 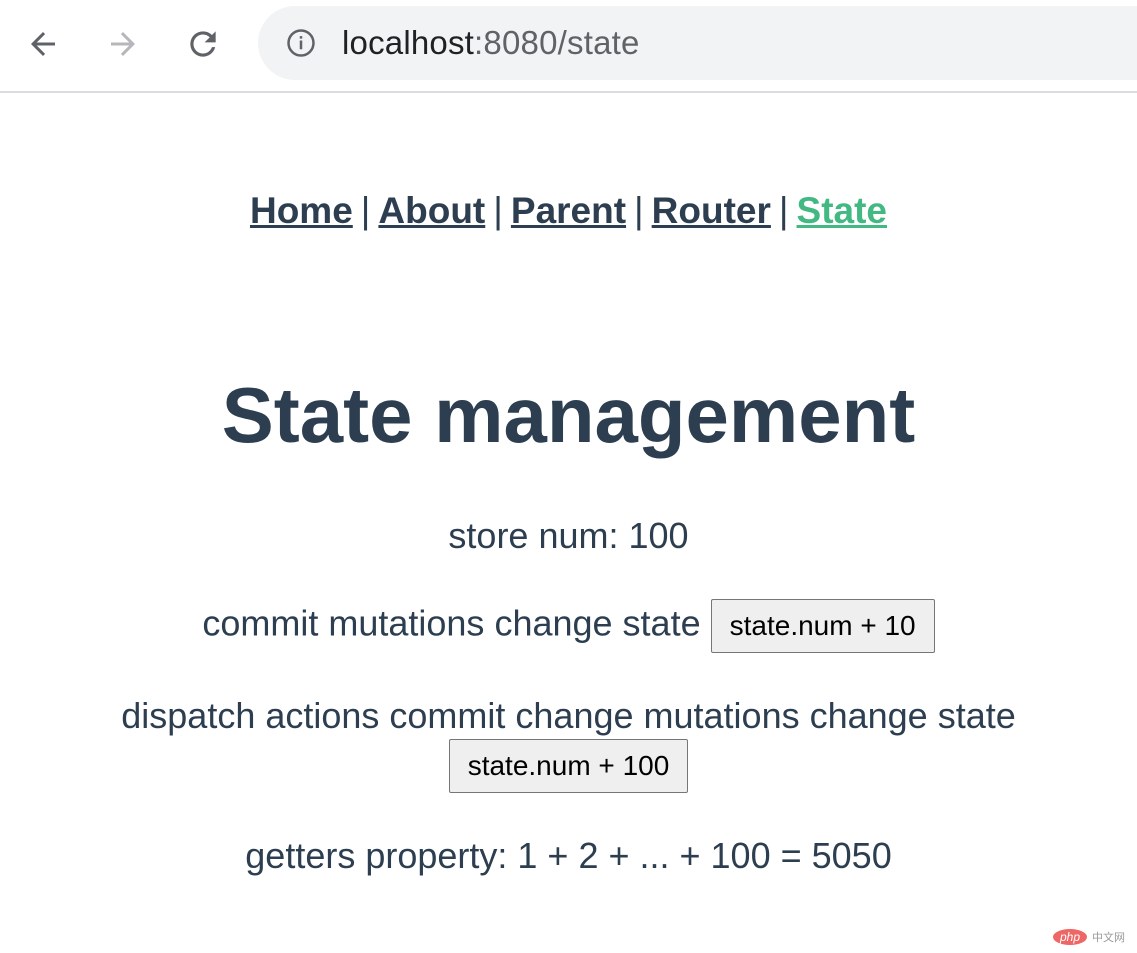 I want to click on back-button, so click(x=43, y=44).